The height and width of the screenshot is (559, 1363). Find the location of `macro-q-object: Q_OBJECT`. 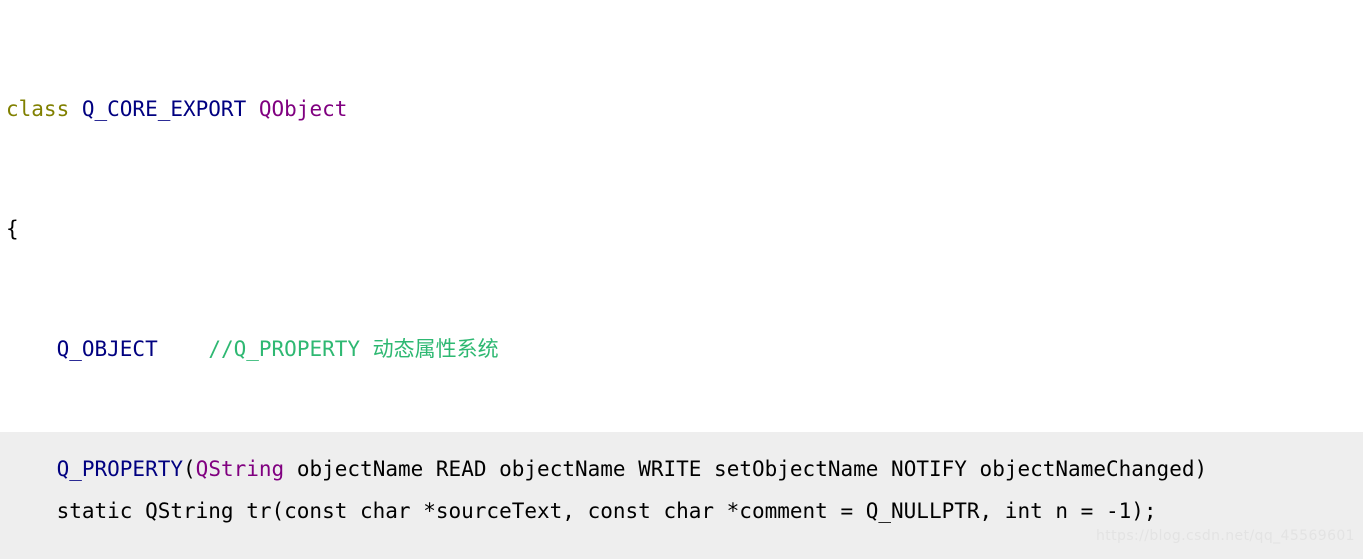

macro-q-object: Q_OBJECT is located at coordinates (107, 349).